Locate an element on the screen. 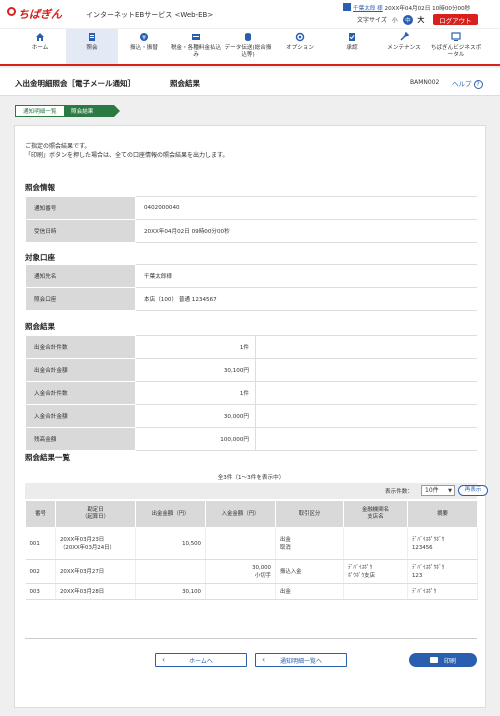 Image resolution: width=500 pixels, height=716 pixels. notice-number-label: 通知番号 is located at coordinates (80, 208).